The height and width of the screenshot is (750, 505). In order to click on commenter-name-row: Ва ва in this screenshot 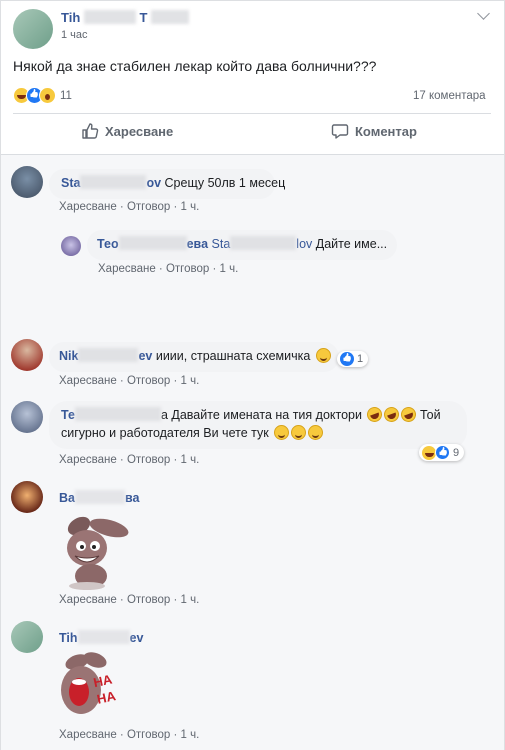, I will do `click(99, 497)`.